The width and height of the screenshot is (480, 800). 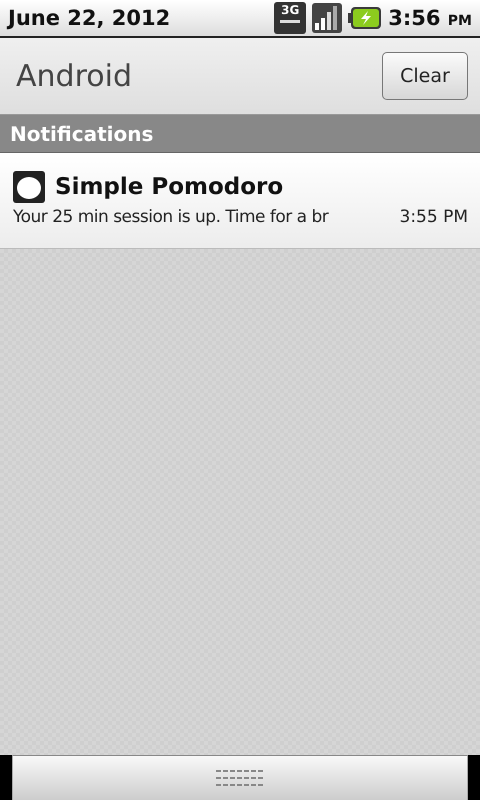 What do you see at coordinates (74, 76) in the screenshot?
I see `title-text: Android` at bounding box center [74, 76].